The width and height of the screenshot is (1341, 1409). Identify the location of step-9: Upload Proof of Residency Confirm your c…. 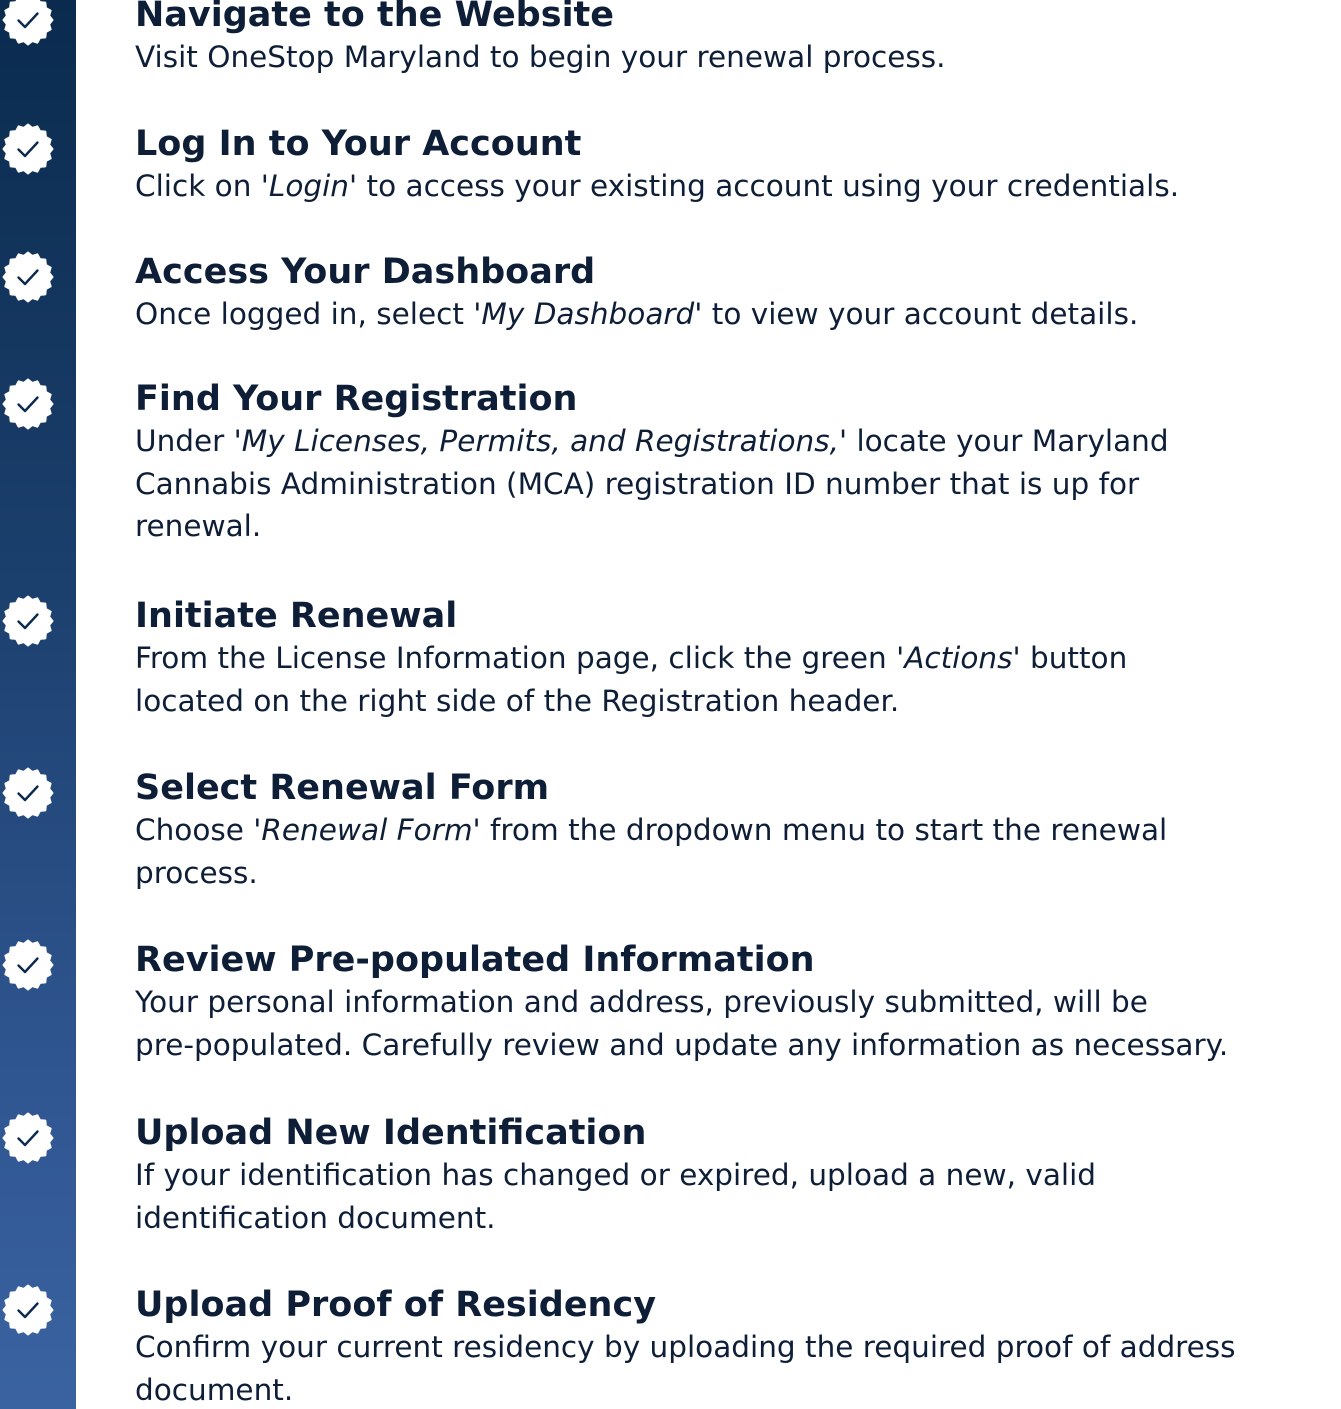
(735, 1346).